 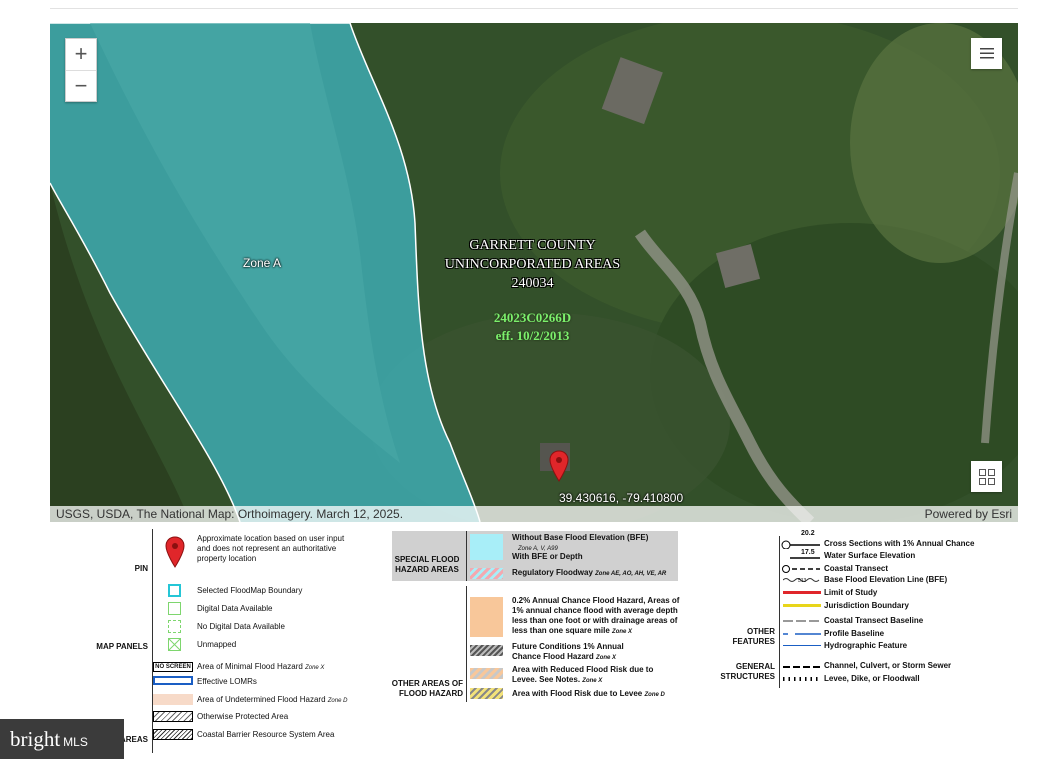 I want to click on coastal-transect-label: Coastal Transect, so click(x=856, y=568).